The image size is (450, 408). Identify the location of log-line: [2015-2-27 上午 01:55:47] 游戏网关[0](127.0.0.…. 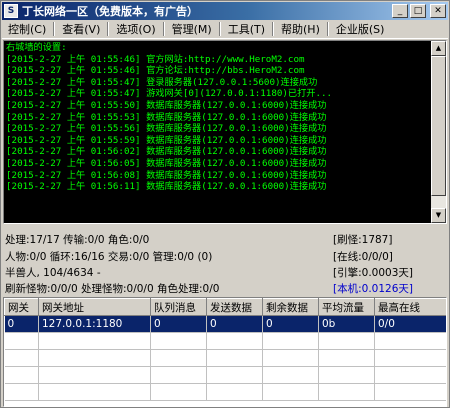
(169, 94).